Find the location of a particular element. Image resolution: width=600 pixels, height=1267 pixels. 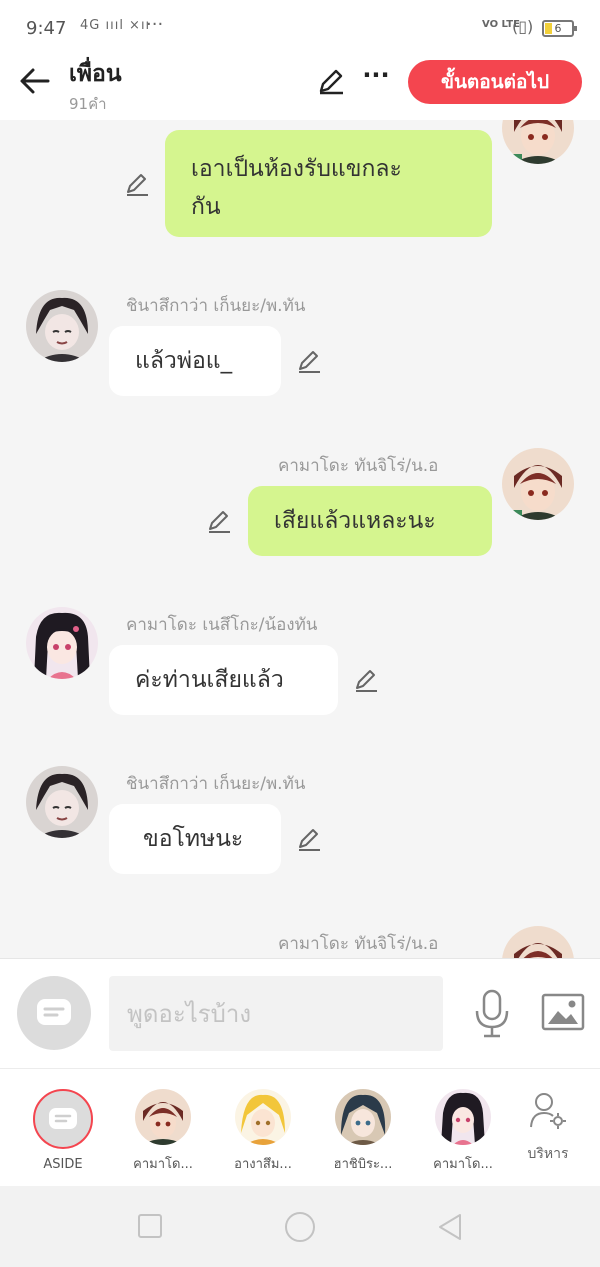

manage-button: บริหาร is located at coordinates (548, 1128).